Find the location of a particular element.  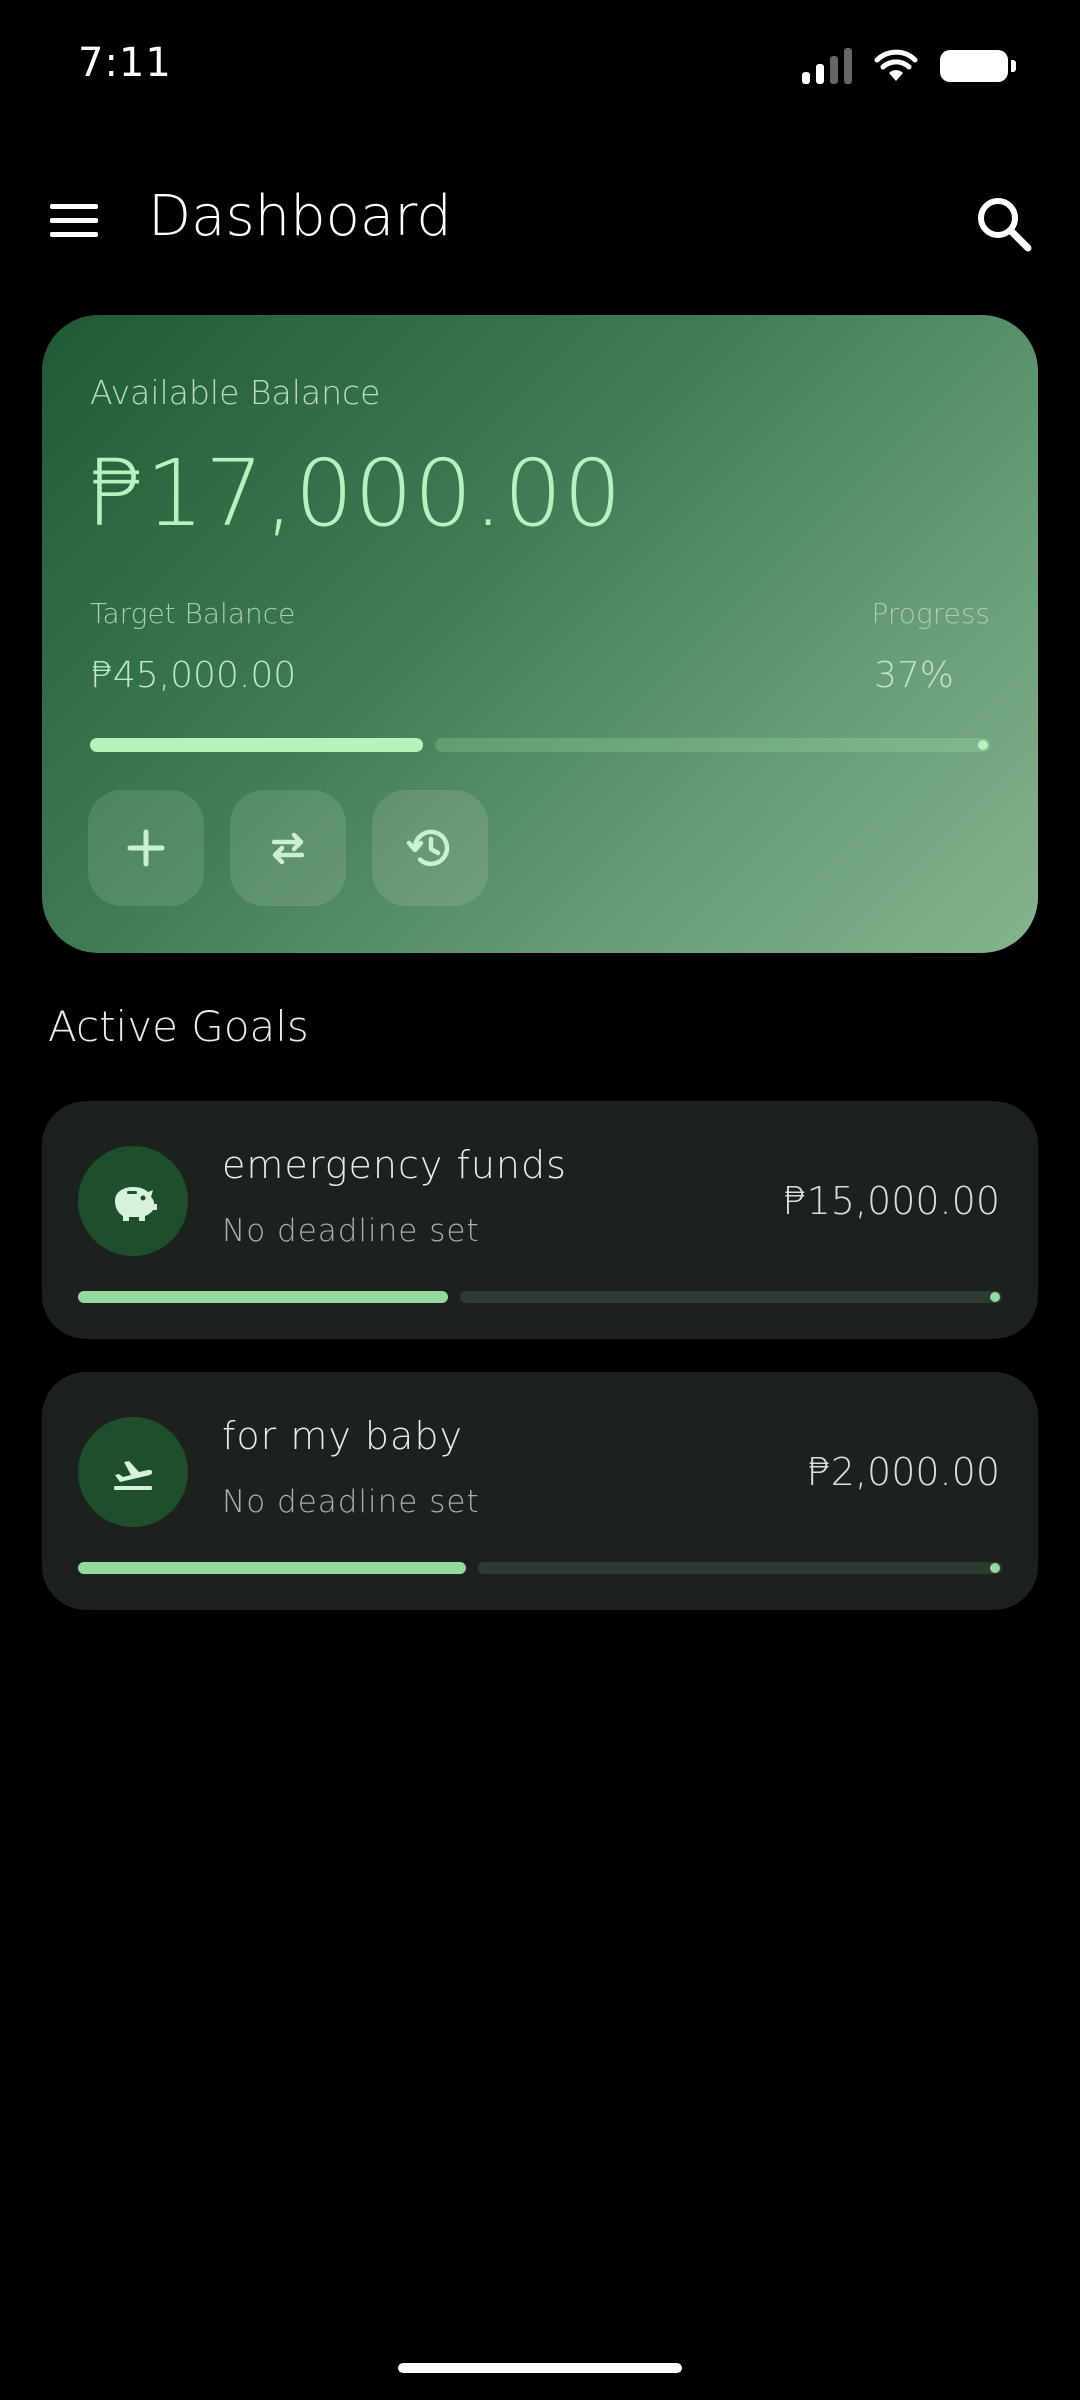

search-icon is located at coordinates (1005, 225).